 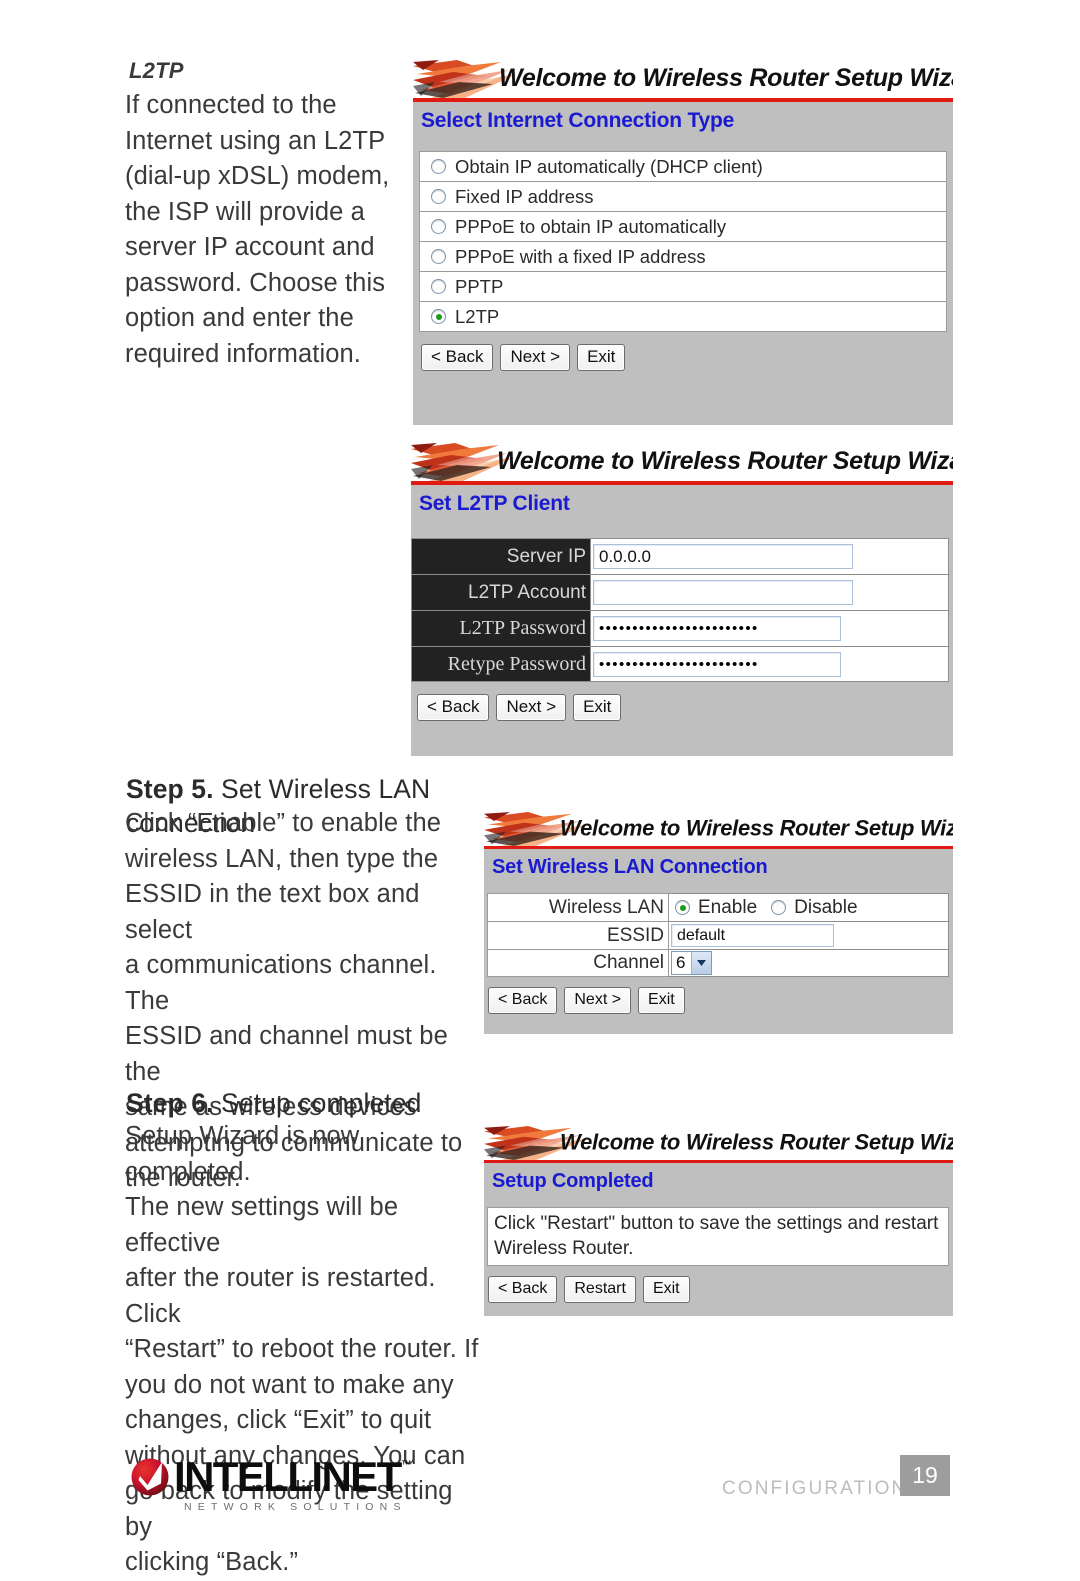 I want to click on logo-wordmark: INTELLINET, so click(x=288, y=1476).